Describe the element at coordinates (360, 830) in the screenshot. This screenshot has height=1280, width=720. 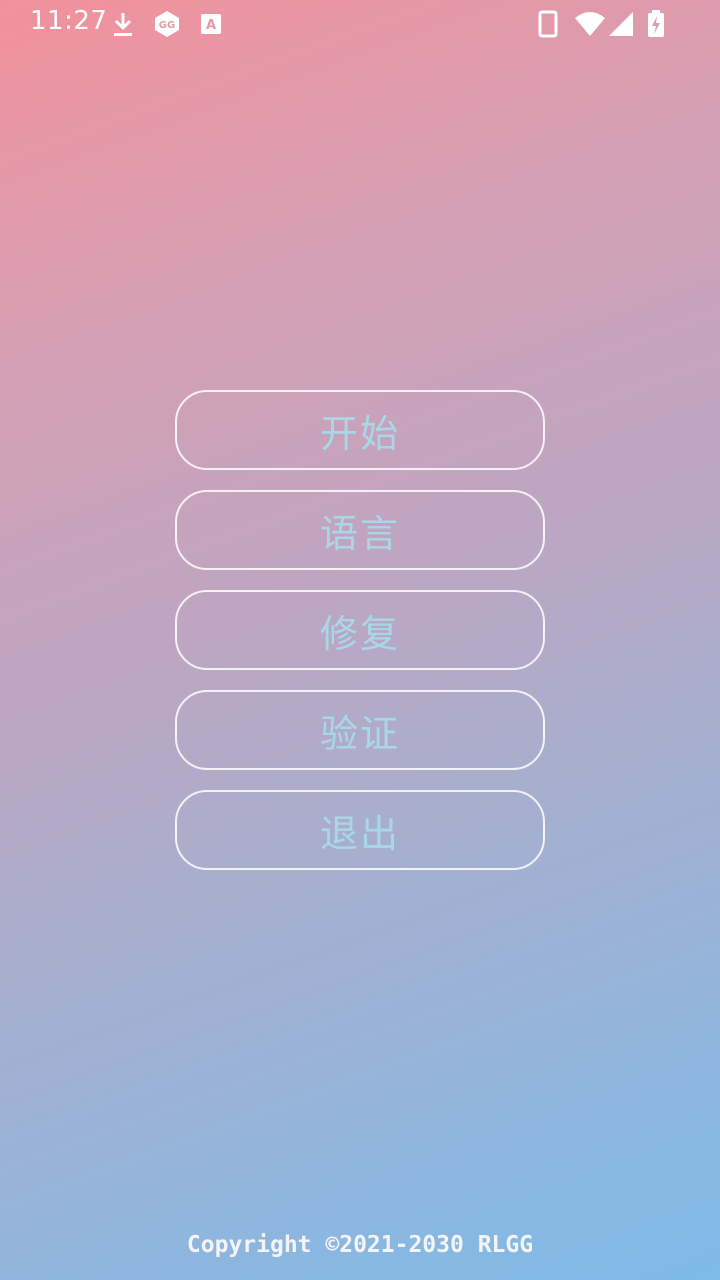
I see `exit-button: 退出` at that location.